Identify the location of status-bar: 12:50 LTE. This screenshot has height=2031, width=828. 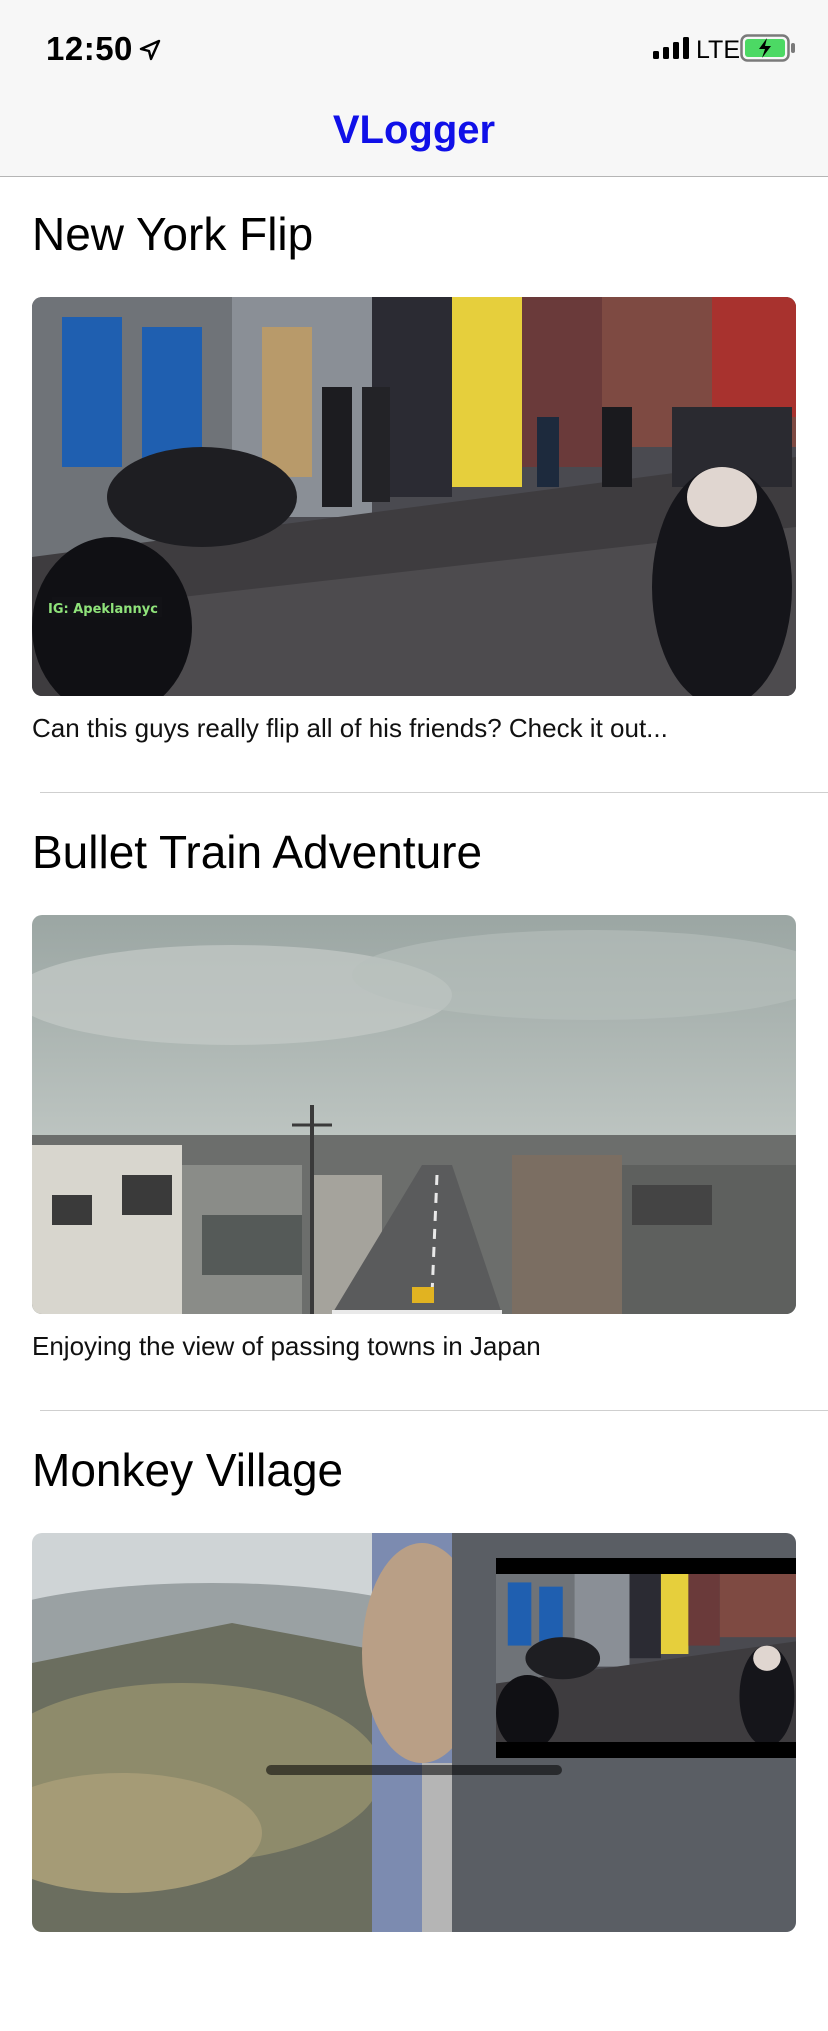
(414, 48).